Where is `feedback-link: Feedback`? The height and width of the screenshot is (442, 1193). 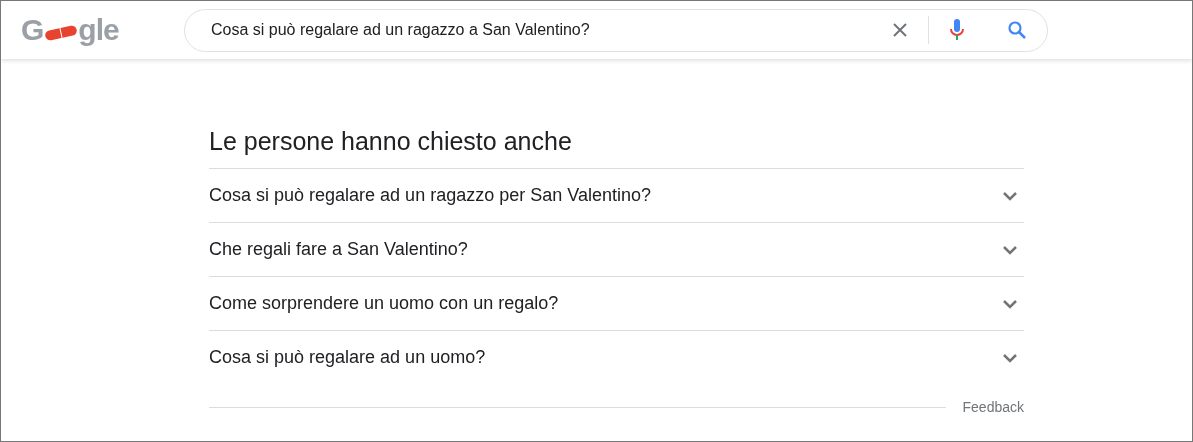
feedback-link: Feedback is located at coordinates (993, 407).